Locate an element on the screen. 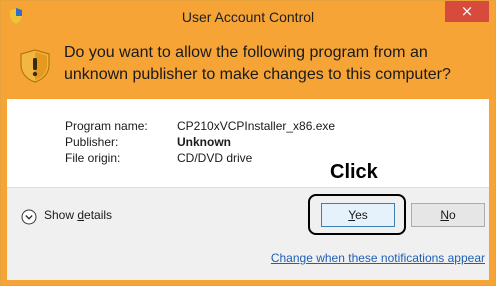 The image size is (496, 286). close-button: × is located at coordinates (467, 11).